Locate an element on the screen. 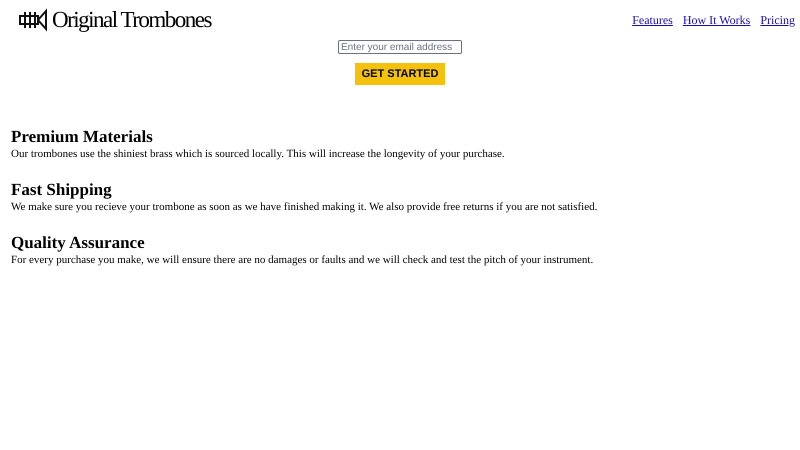 This screenshot has width=800, height=450. logo-text: Original Trombones is located at coordinates (131, 20).